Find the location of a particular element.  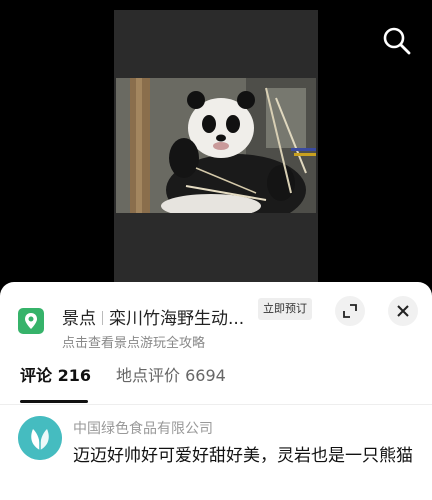

search-button is located at coordinates (397, 41).